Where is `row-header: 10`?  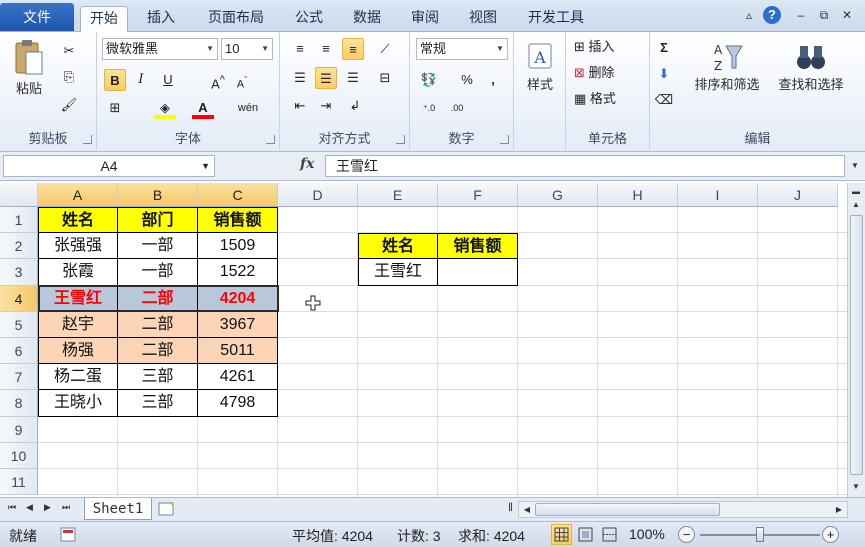 row-header: 10 is located at coordinates (19, 455).